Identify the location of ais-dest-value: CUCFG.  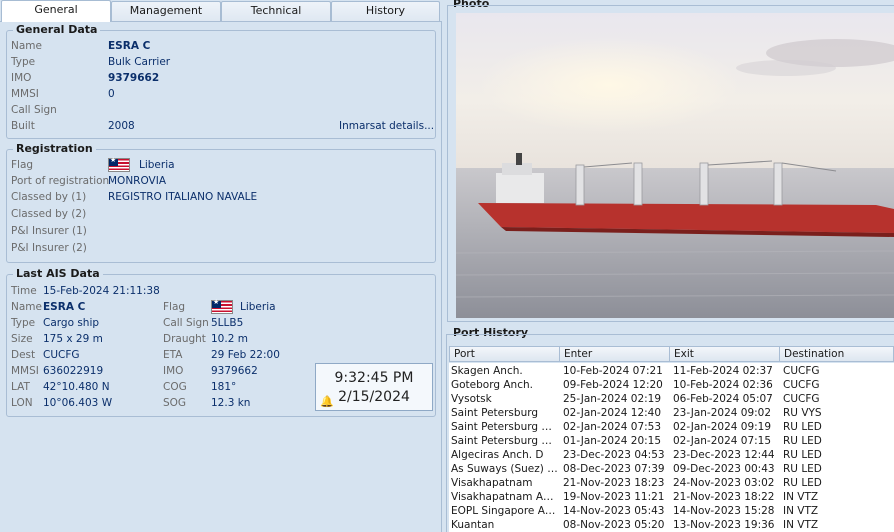
(61, 355).